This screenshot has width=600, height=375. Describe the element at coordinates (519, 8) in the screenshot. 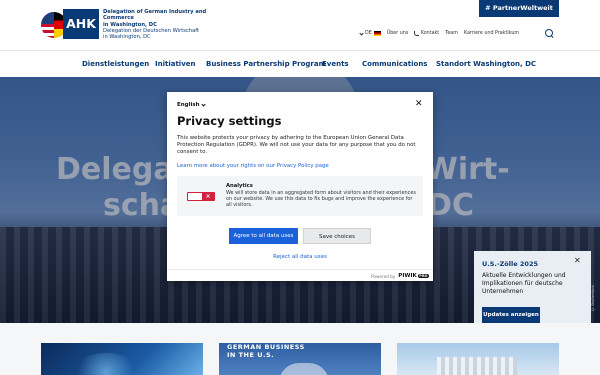

I see `partner-weltweit-button: # PartnerWeltweit` at that location.